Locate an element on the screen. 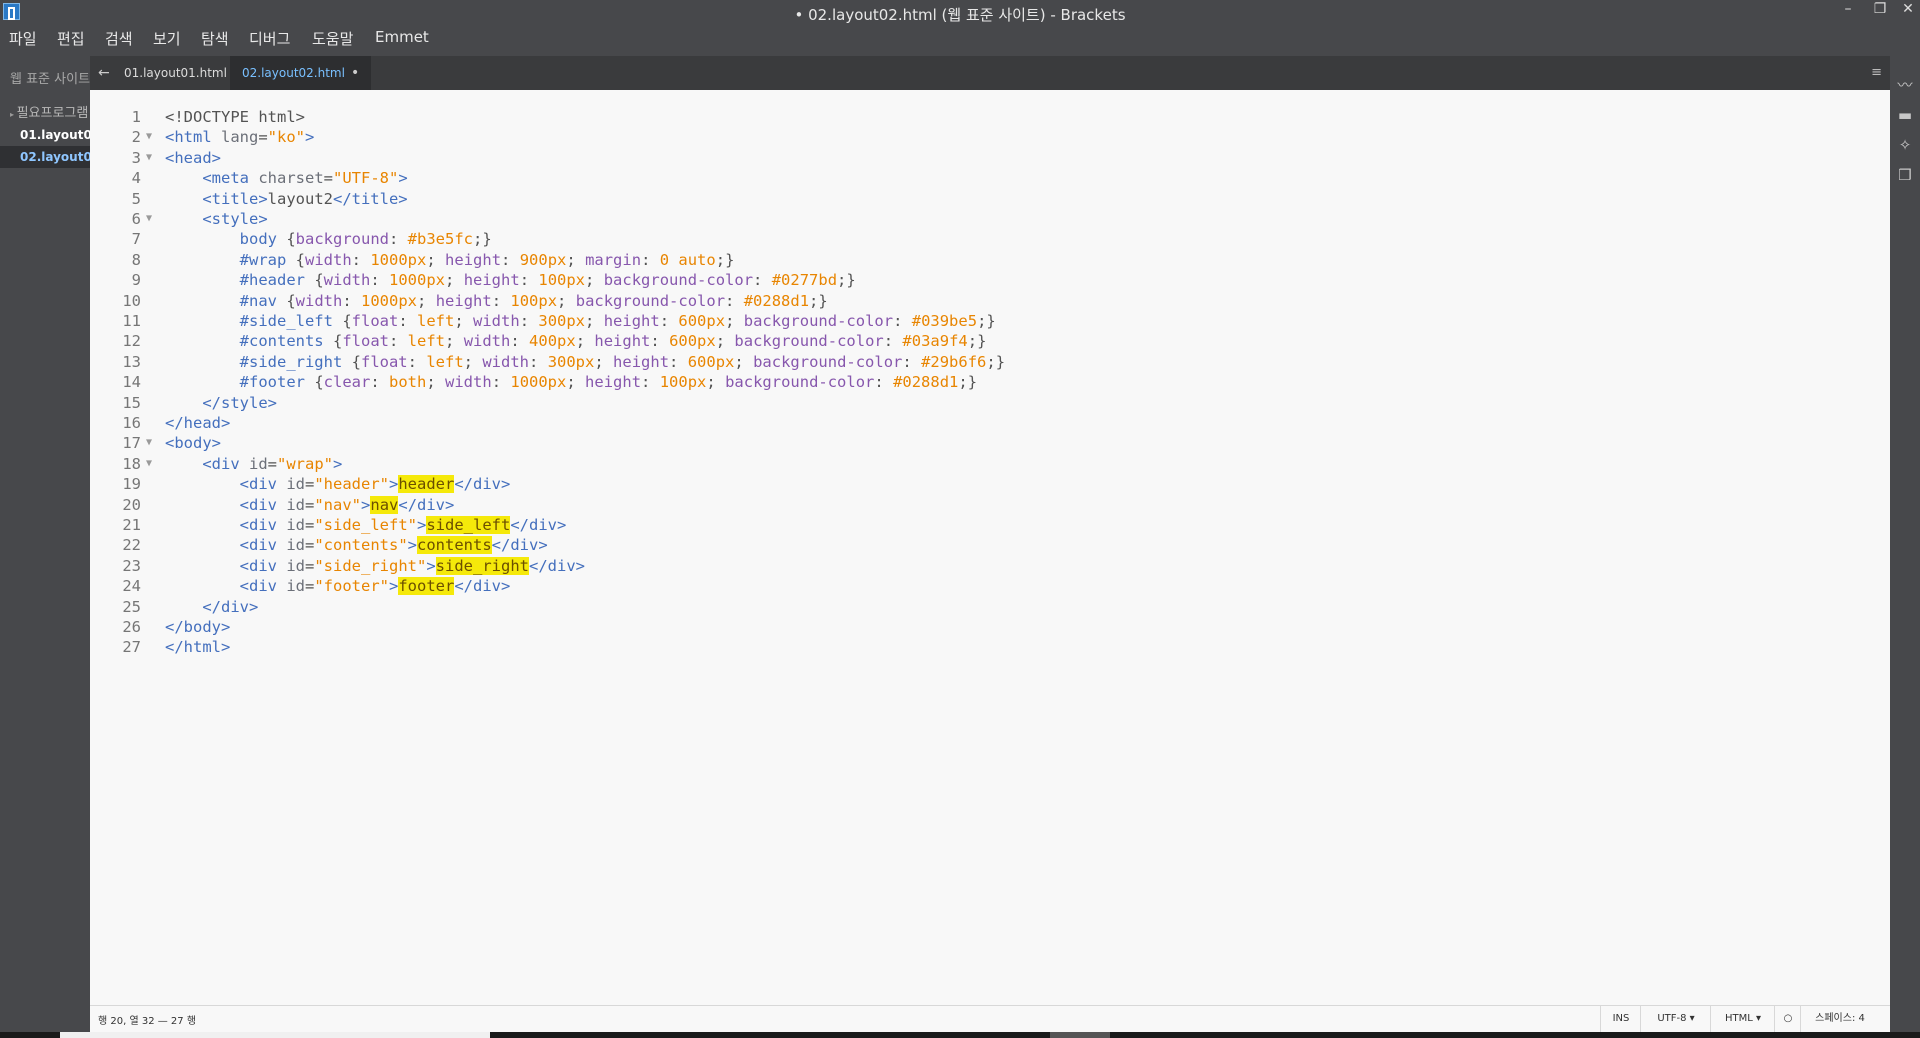  code-token: height is located at coordinates (631, 321).